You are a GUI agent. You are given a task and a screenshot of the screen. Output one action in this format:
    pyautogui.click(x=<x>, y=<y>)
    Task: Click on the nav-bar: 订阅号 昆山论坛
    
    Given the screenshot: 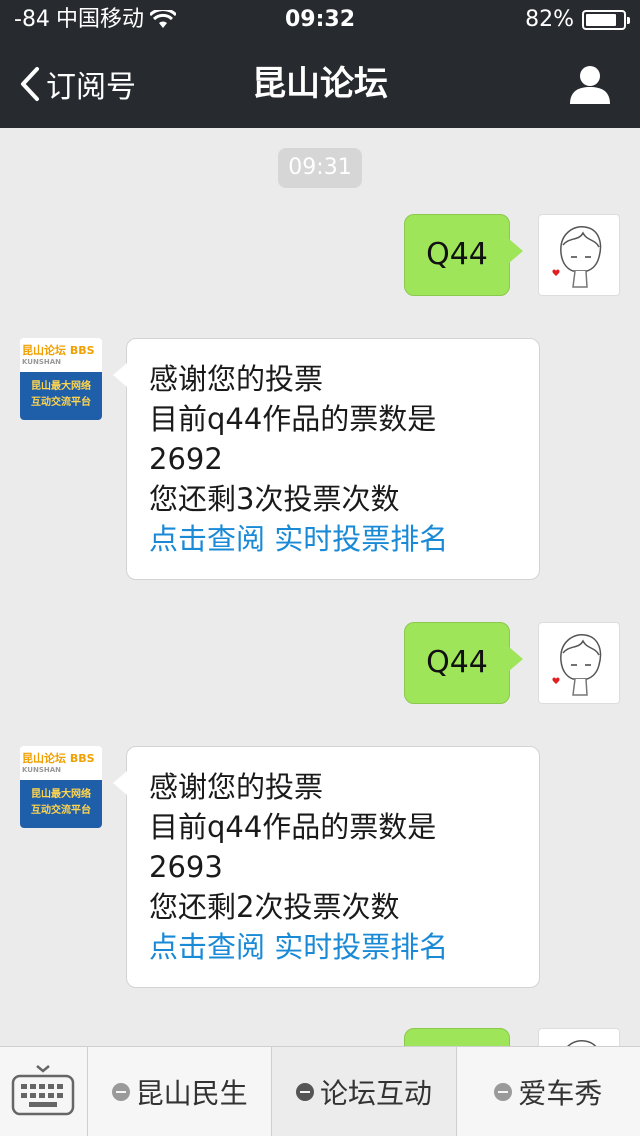 What is the action you would take?
    pyautogui.click(x=320, y=84)
    